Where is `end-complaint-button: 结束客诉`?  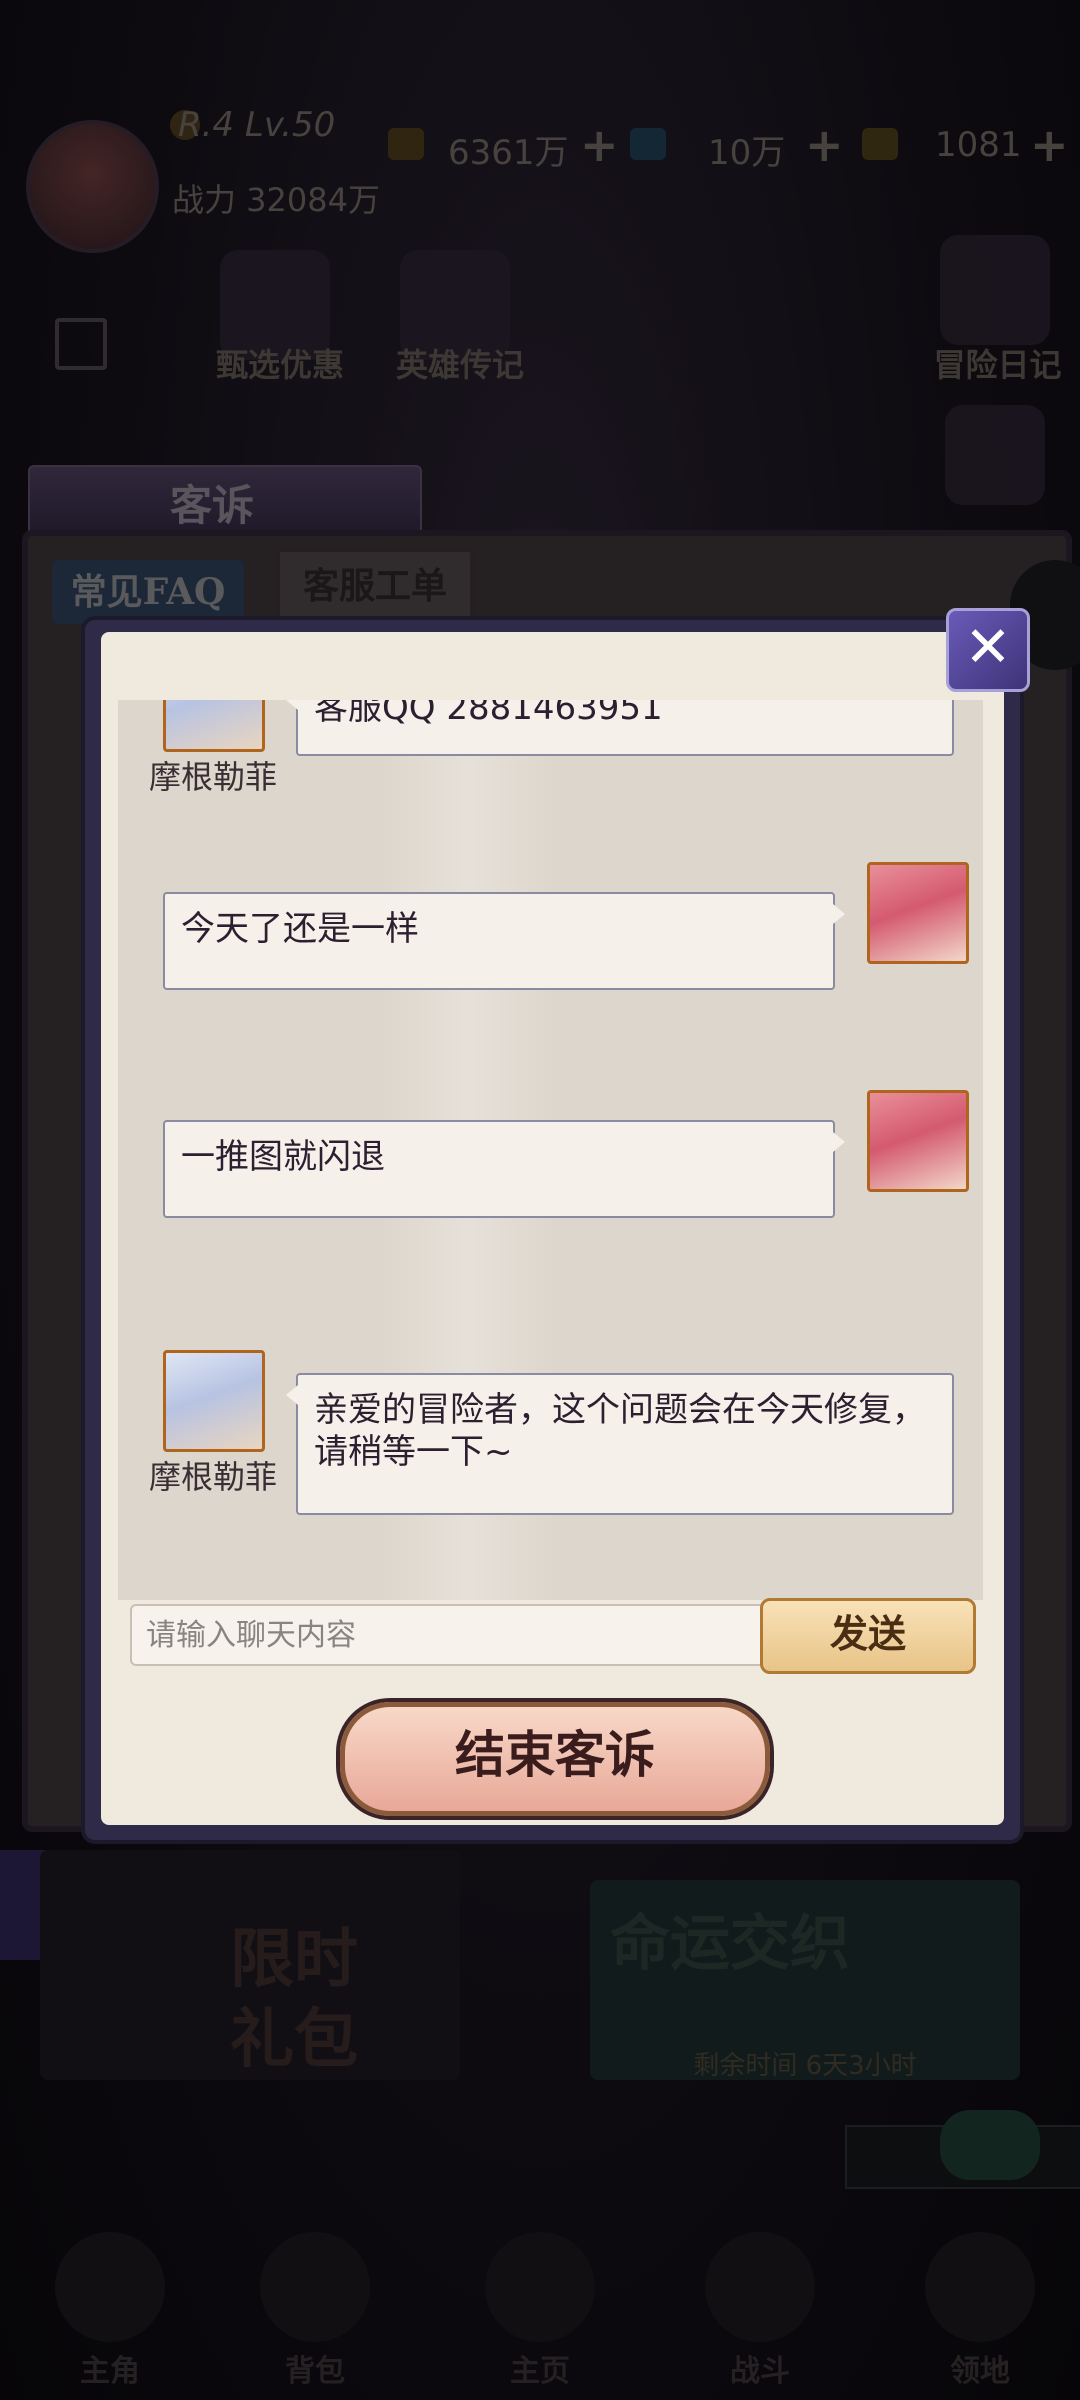 end-complaint-button: 结束客诉 is located at coordinates (555, 1759).